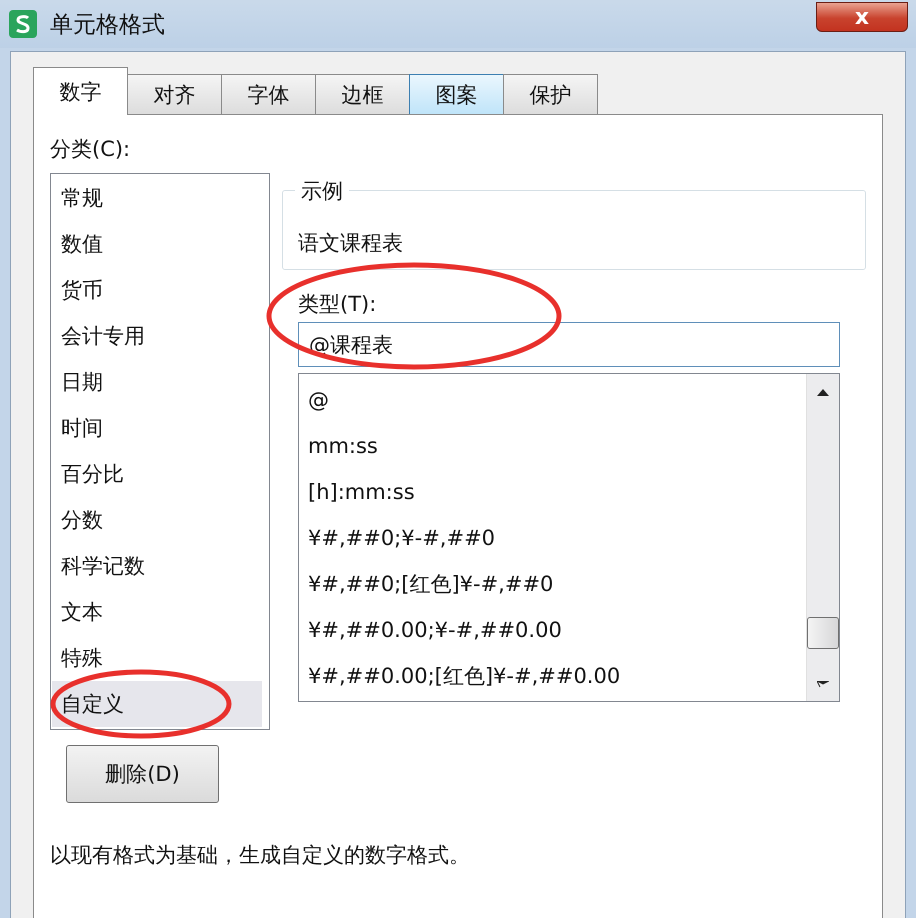  What do you see at coordinates (157, 428) in the screenshot?
I see `category-item: 时间` at bounding box center [157, 428].